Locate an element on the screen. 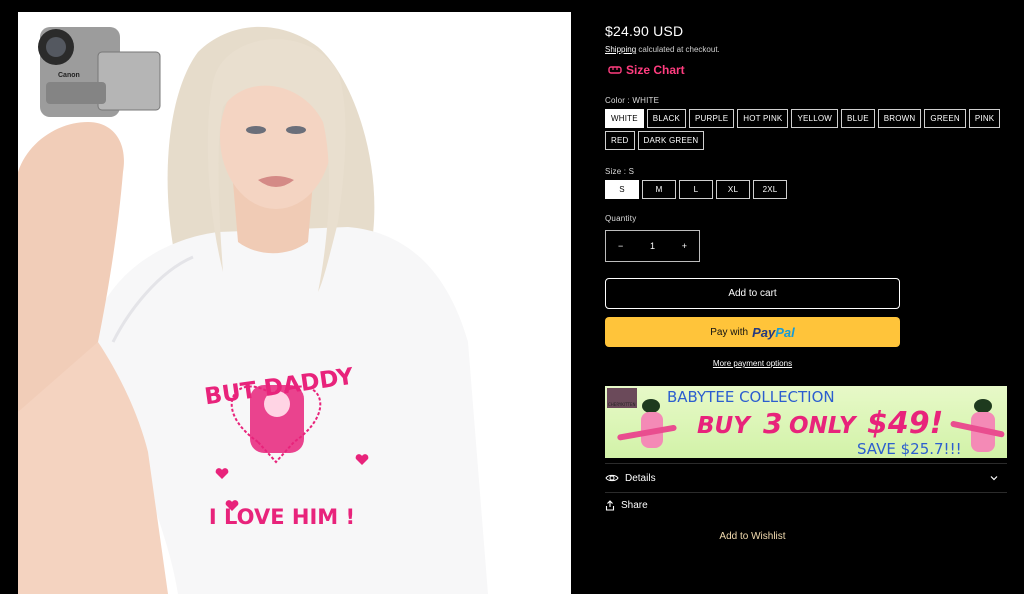 This screenshot has width=1024, height=594. quantity-value: 1 is located at coordinates (652, 246).